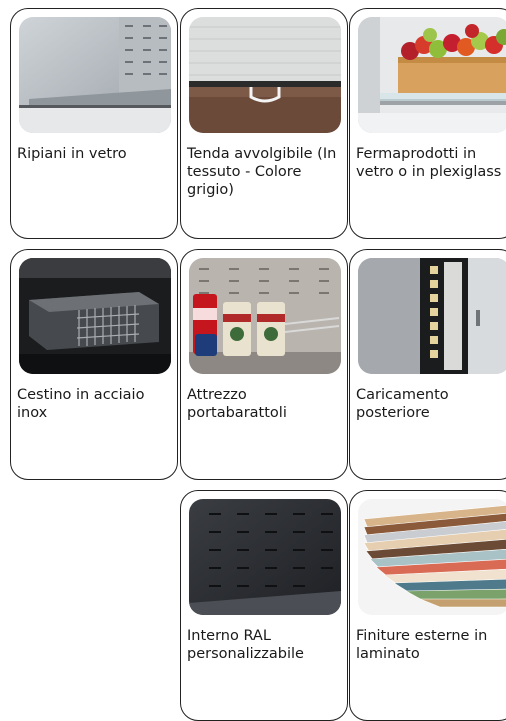 The height and width of the screenshot is (721, 506). What do you see at coordinates (432, 557) in the screenshot?
I see `laminate-finishes-image` at bounding box center [432, 557].